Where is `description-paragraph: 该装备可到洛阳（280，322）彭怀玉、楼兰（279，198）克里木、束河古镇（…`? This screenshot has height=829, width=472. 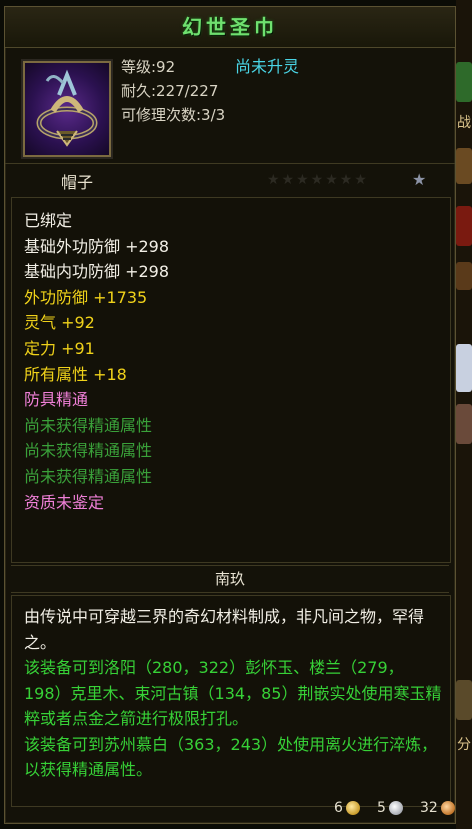
description-paragraph: 该装备可到洛阳（280，322）彭怀玉、楼兰（279，198）克里木、束河古镇（… is located at coordinates (233, 693).